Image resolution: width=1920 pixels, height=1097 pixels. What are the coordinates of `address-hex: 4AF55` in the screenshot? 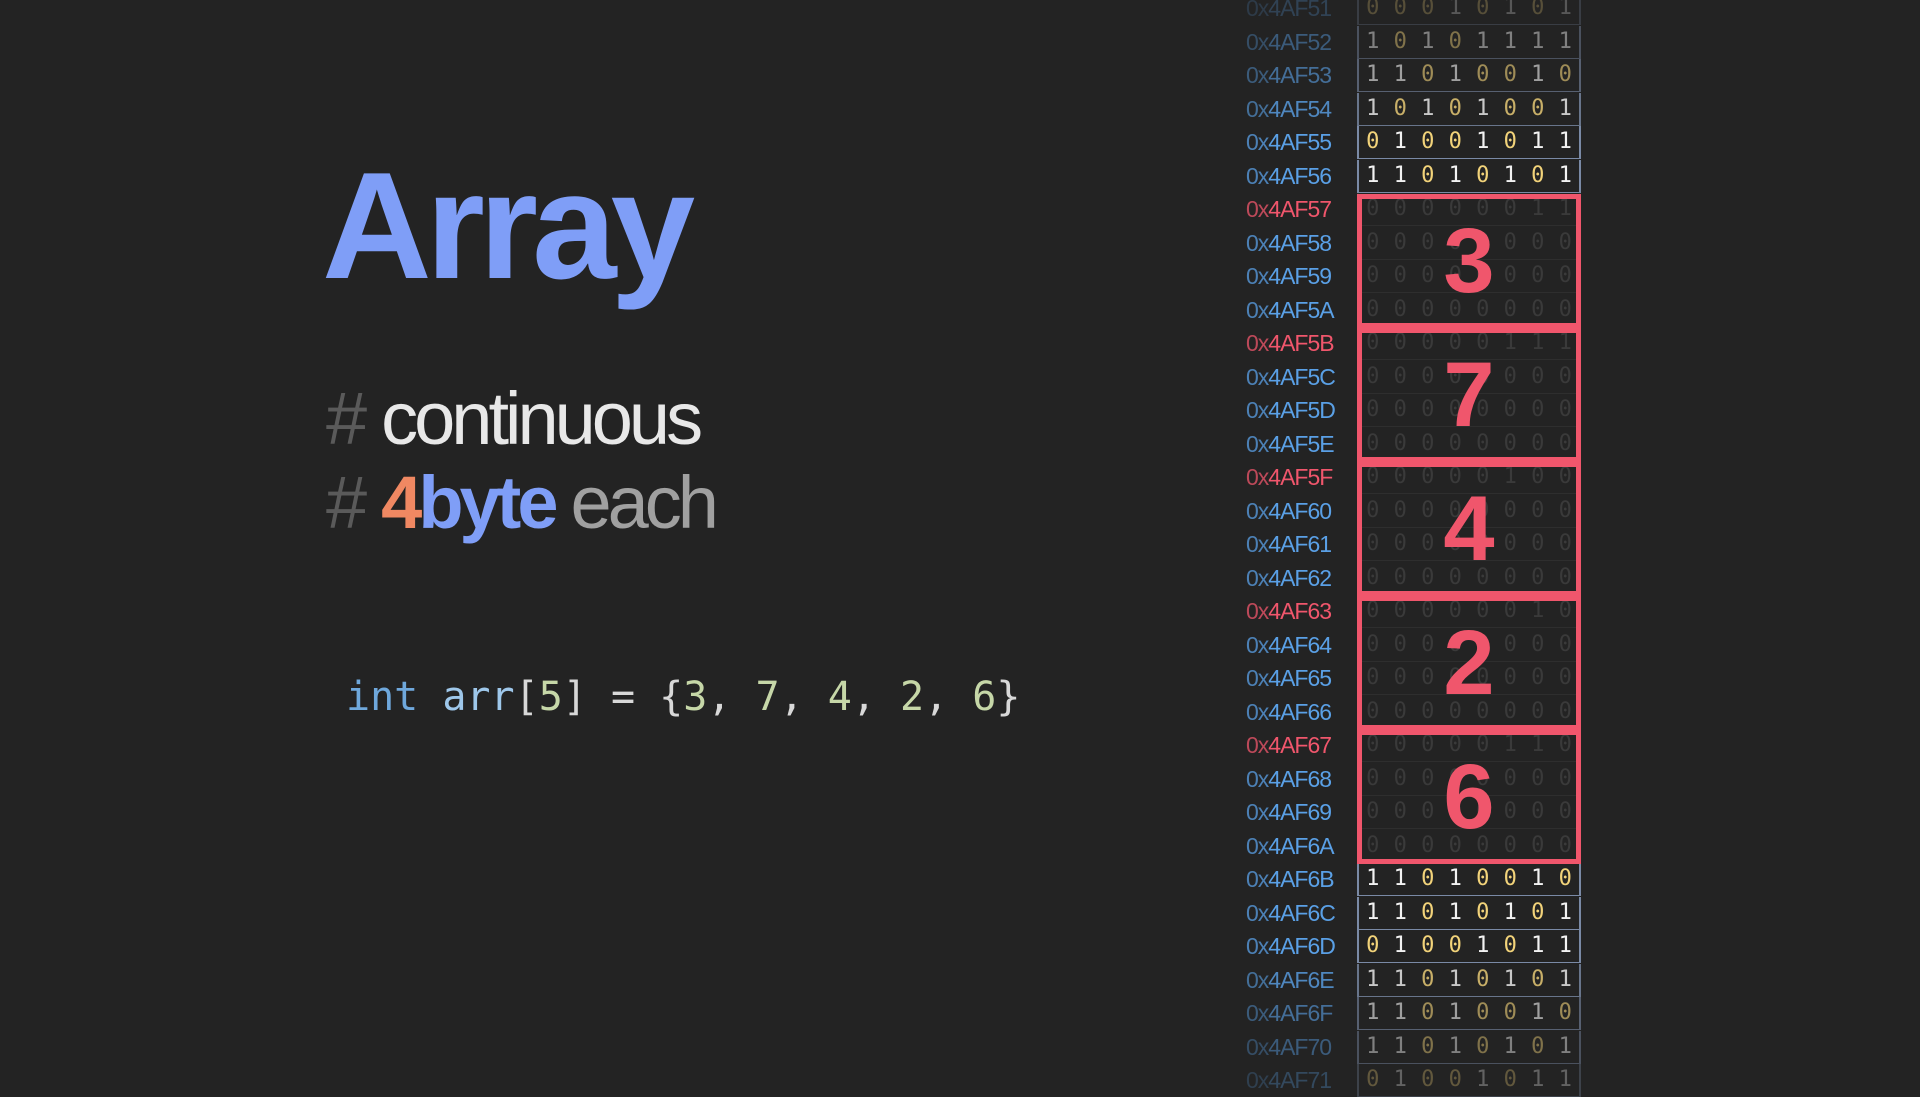 It's located at (1300, 142).